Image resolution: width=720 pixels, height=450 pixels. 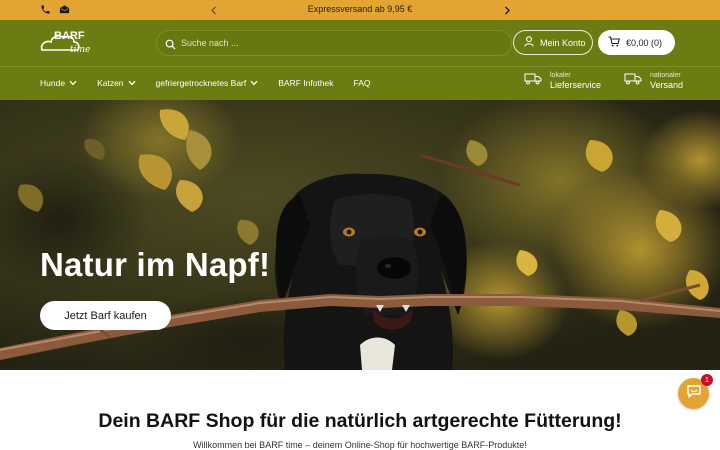 I want to click on nav-item-label: gefriergetrocknetes Barf, so click(x=201, y=83).